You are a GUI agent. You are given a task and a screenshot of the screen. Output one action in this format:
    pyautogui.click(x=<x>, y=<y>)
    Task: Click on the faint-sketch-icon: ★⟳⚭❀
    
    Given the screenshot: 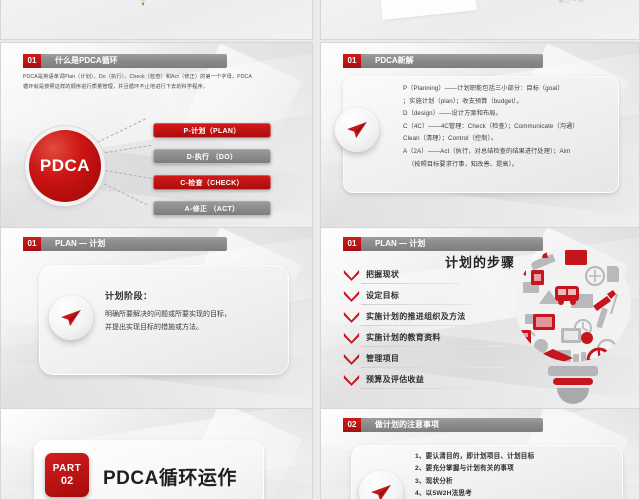 What is the action you would take?
    pyautogui.click(x=570, y=3)
    